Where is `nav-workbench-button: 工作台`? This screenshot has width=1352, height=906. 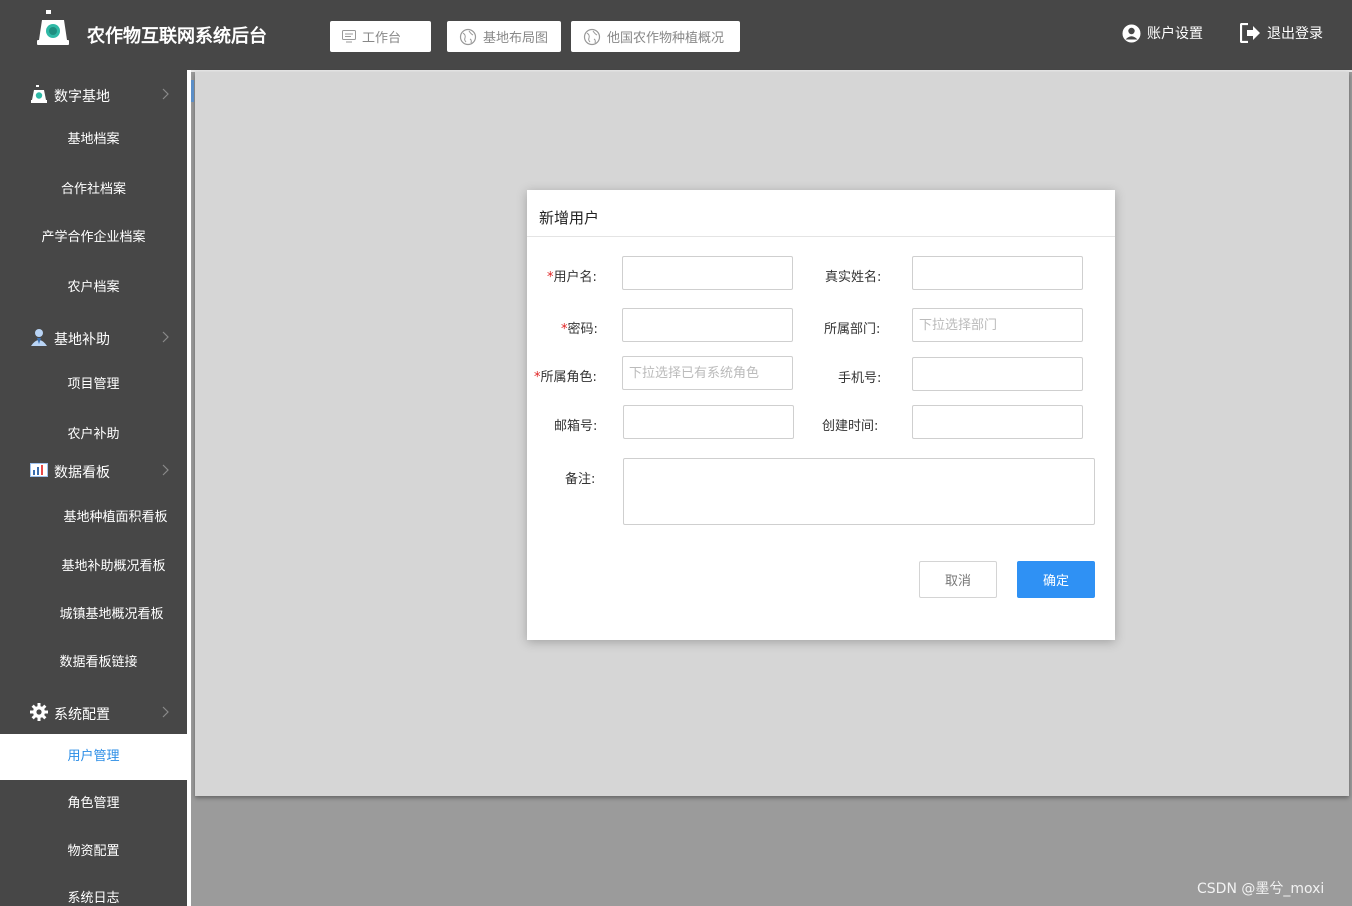 nav-workbench-button: 工作台 is located at coordinates (380, 36).